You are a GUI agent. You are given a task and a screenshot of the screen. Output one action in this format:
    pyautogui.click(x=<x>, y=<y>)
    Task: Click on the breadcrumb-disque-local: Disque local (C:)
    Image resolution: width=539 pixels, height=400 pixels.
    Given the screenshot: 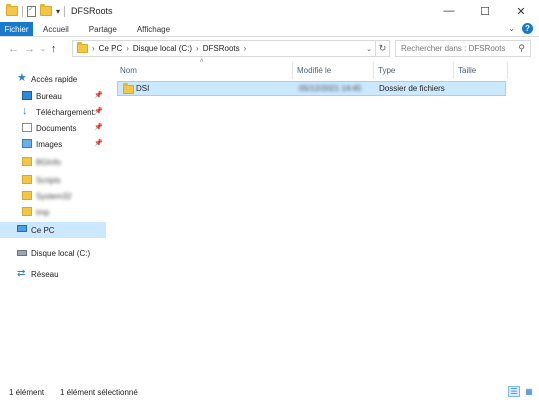 What is the action you would take?
    pyautogui.click(x=162, y=48)
    